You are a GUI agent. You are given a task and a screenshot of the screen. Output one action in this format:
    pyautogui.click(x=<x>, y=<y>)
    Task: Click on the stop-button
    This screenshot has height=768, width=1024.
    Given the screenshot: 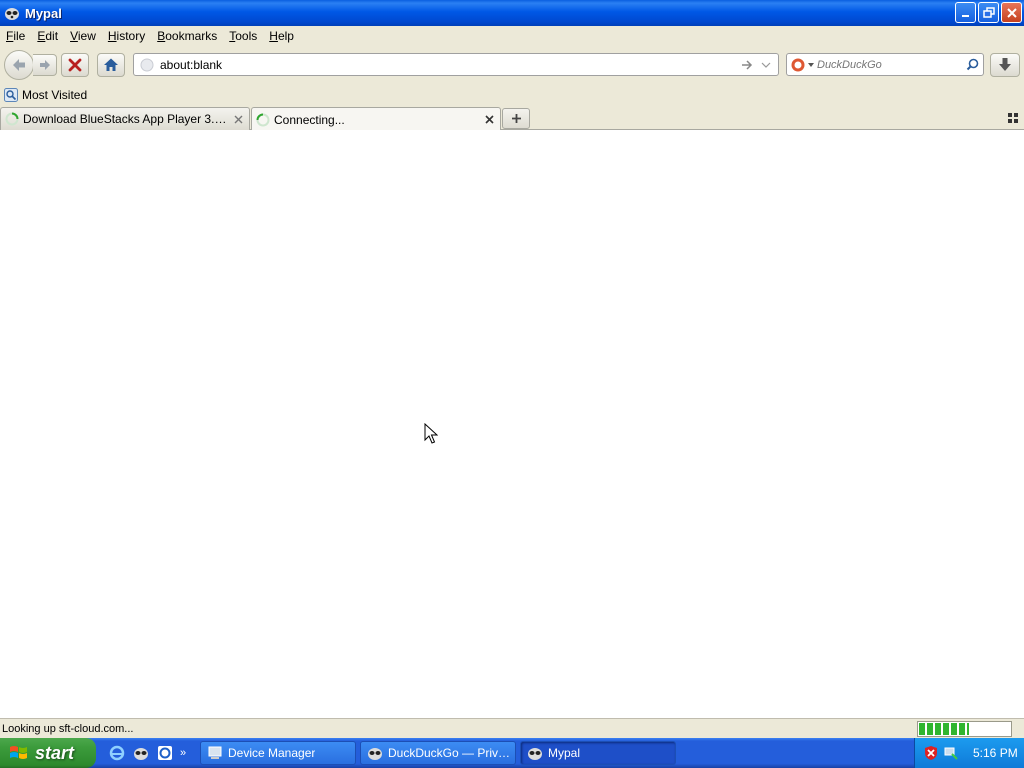 What is the action you would take?
    pyautogui.click(x=75, y=65)
    